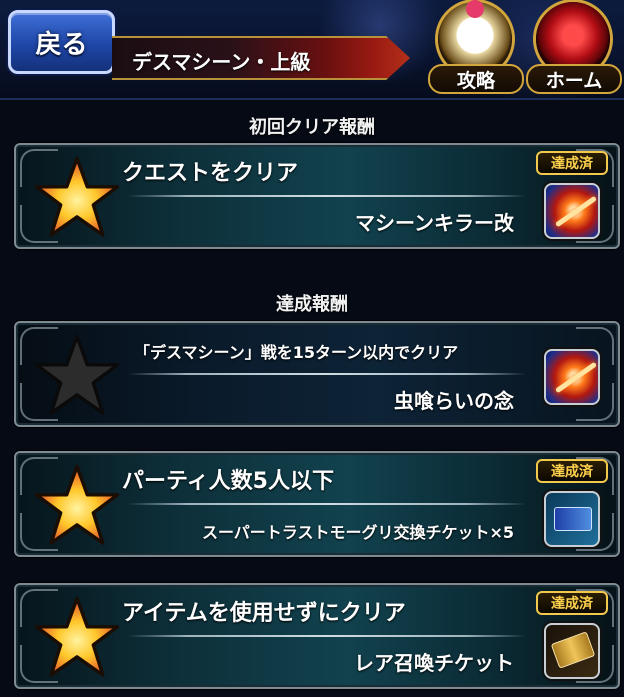 This screenshot has width=624, height=697. Describe the element at coordinates (296, 352) in the screenshot. I see `condition-text: 「デスマシーン」戦を15ターン以内でクリア` at that location.